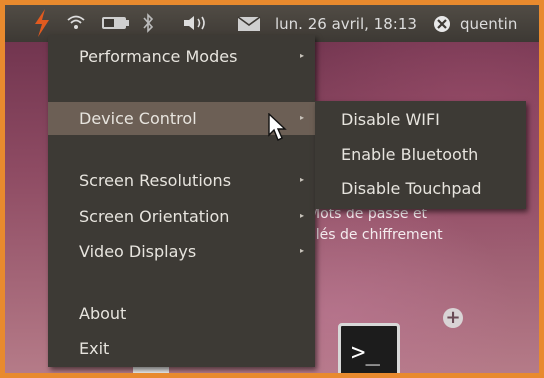 The width and height of the screenshot is (544, 378). I want to click on menu-item-label: Video Displays, so click(138, 251).